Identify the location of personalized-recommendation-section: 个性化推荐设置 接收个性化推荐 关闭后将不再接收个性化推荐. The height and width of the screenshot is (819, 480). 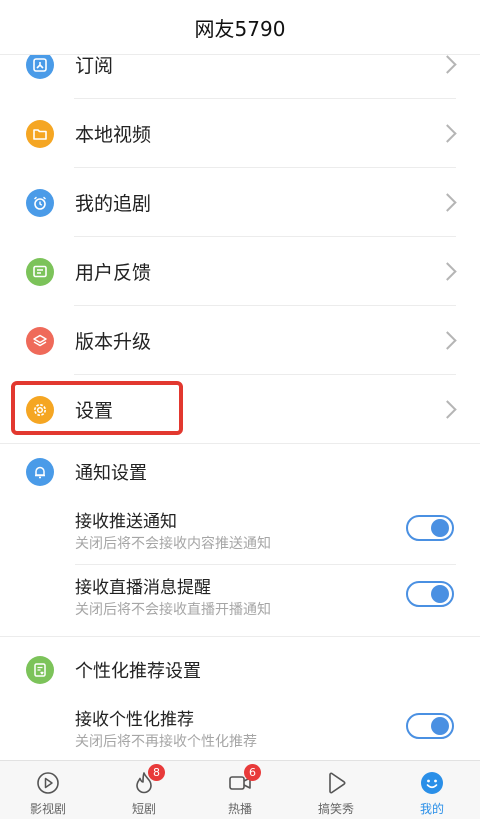
(240, 703).